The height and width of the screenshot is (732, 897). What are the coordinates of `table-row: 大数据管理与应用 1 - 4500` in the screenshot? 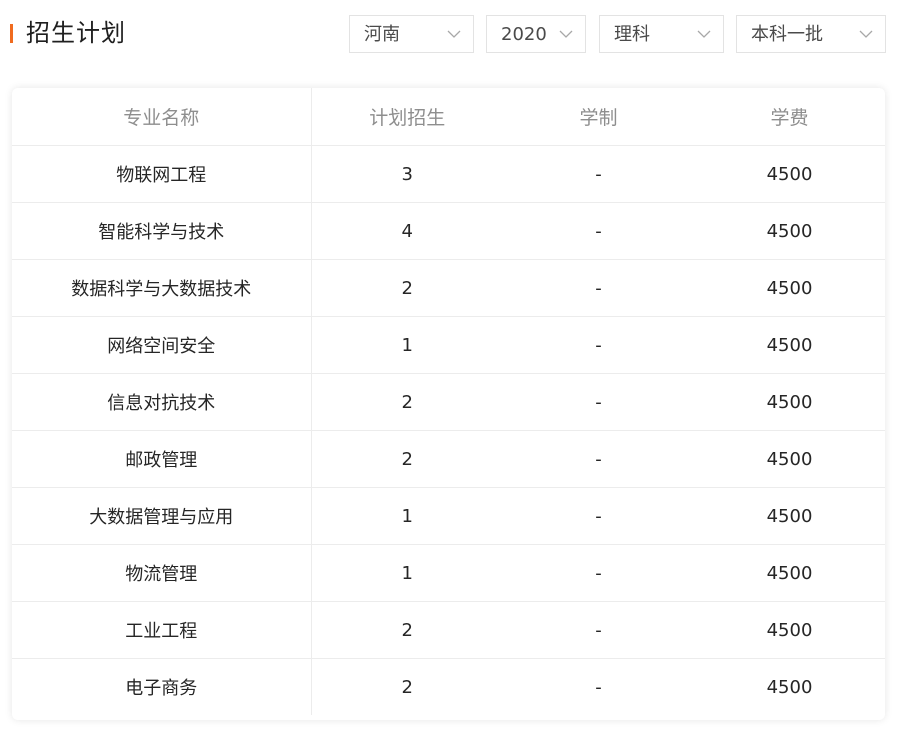 It's located at (448, 516).